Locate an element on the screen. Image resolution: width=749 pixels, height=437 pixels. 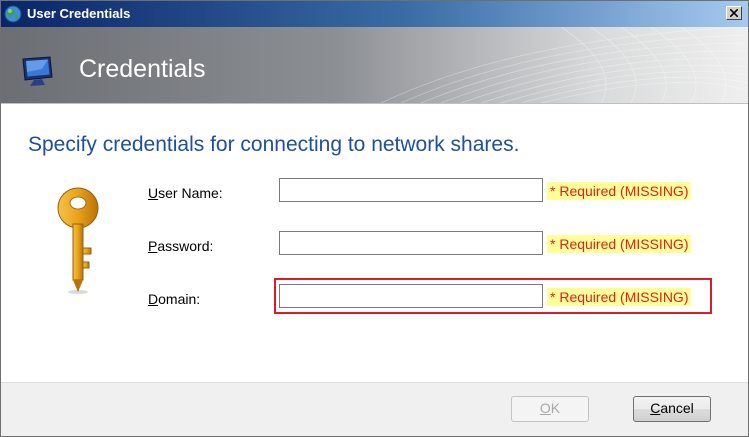
cancel-button: Cancel is located at coordinates (672, 409).